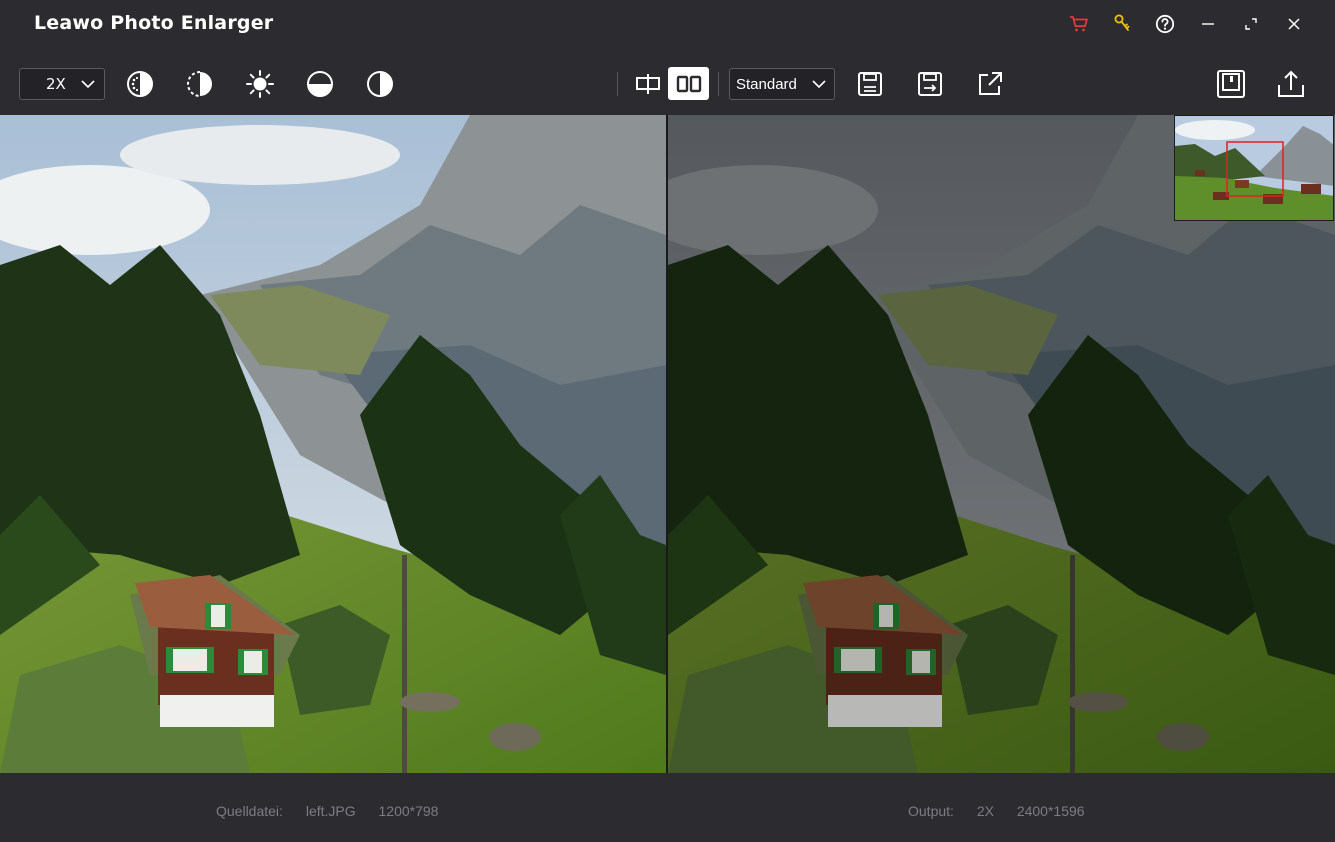 Image resolution: width=1335 pixels, height=842 pixels. Describe the element at coordinates (1207, 24) in the screenshot. I see `minimize-icon` at that location.